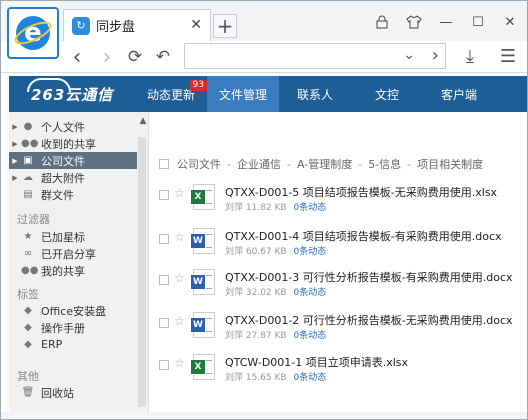  I want to click on sidebar-item-large-attachments: ▶ ☁ 超大附件, so click(73, 177).